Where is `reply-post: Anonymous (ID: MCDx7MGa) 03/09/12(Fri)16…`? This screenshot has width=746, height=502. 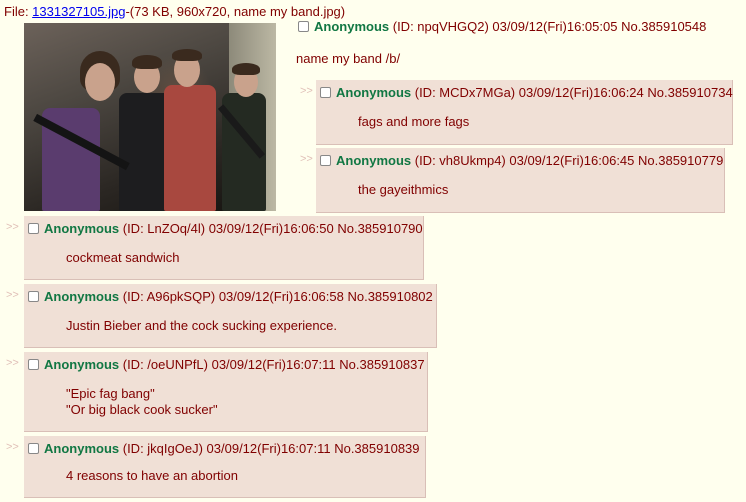 reply-post: Anonymous (ID: MCDx7MGa) 03/09/12(Fri)16… is located at coordinates (524, 112).